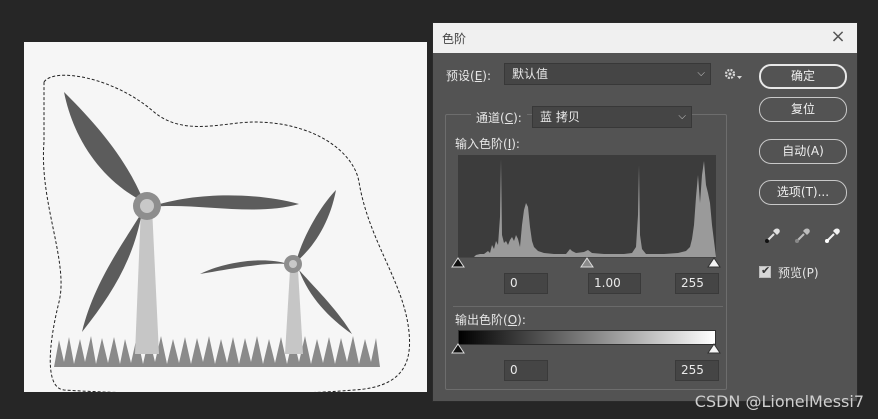 The height and width of the screenshot is (419, 878). I want to click on auto-button: 自动(A), so click(803, 151).